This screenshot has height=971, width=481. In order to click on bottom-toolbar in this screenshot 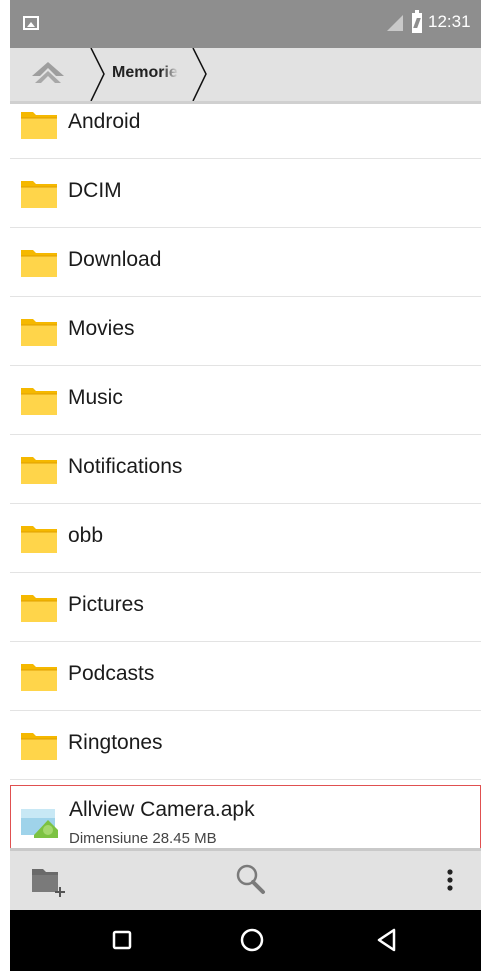, I will do `click(245, 879)`.